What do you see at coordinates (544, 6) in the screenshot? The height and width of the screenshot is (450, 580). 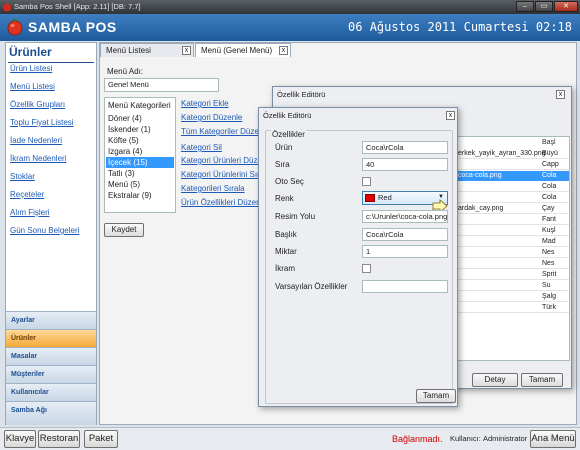 I see `maximize-button: ▭` at bounding box center [544, 6].